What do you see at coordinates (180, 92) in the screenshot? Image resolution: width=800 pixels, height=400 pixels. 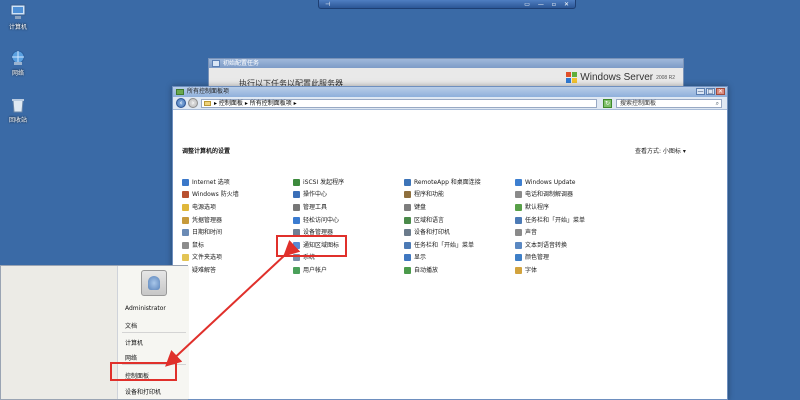 I see `control-panel-icon` at bounding box center [180, 92].